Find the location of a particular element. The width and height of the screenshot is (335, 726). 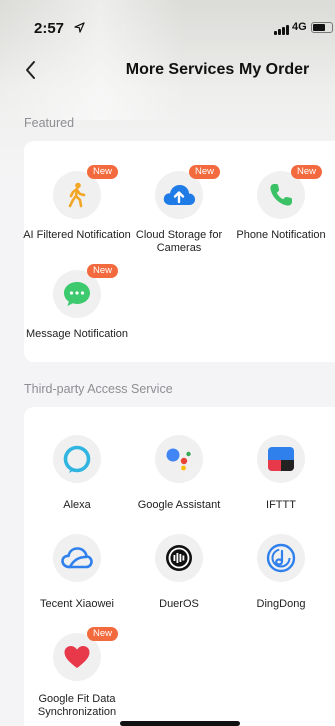

featured-section-title: Featured is located at coordinates (49, 123).